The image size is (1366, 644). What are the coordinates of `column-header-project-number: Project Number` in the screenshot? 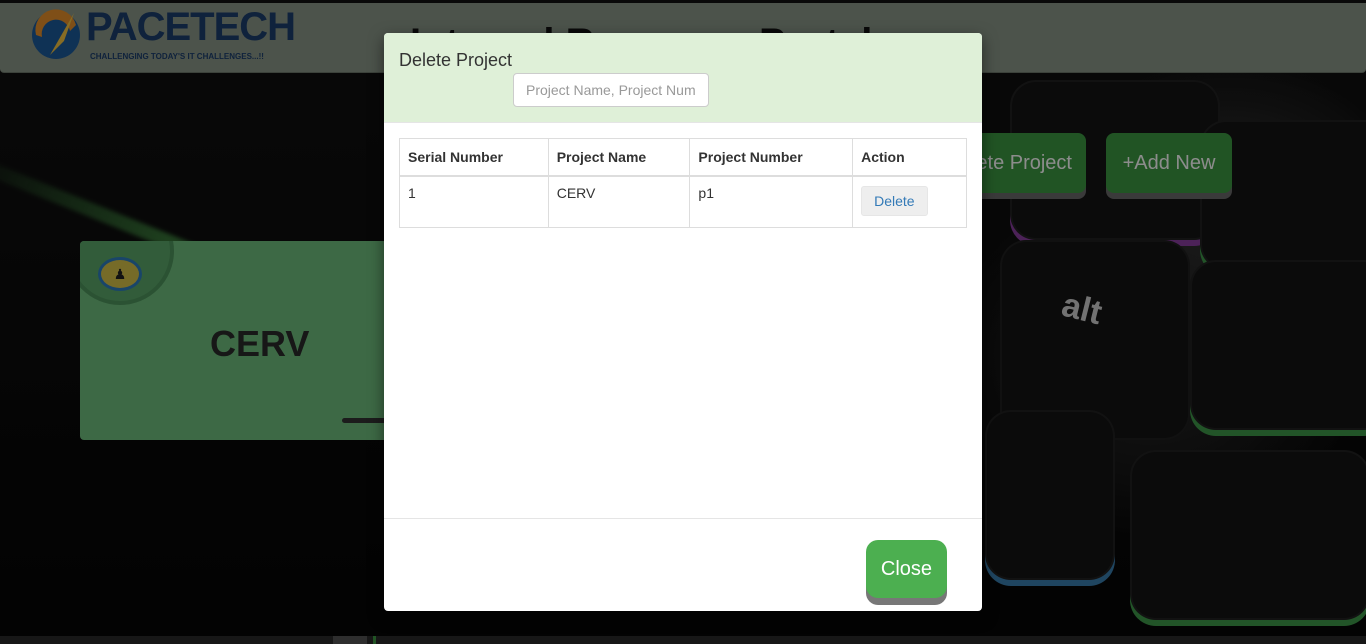 It's located at (771, 157).